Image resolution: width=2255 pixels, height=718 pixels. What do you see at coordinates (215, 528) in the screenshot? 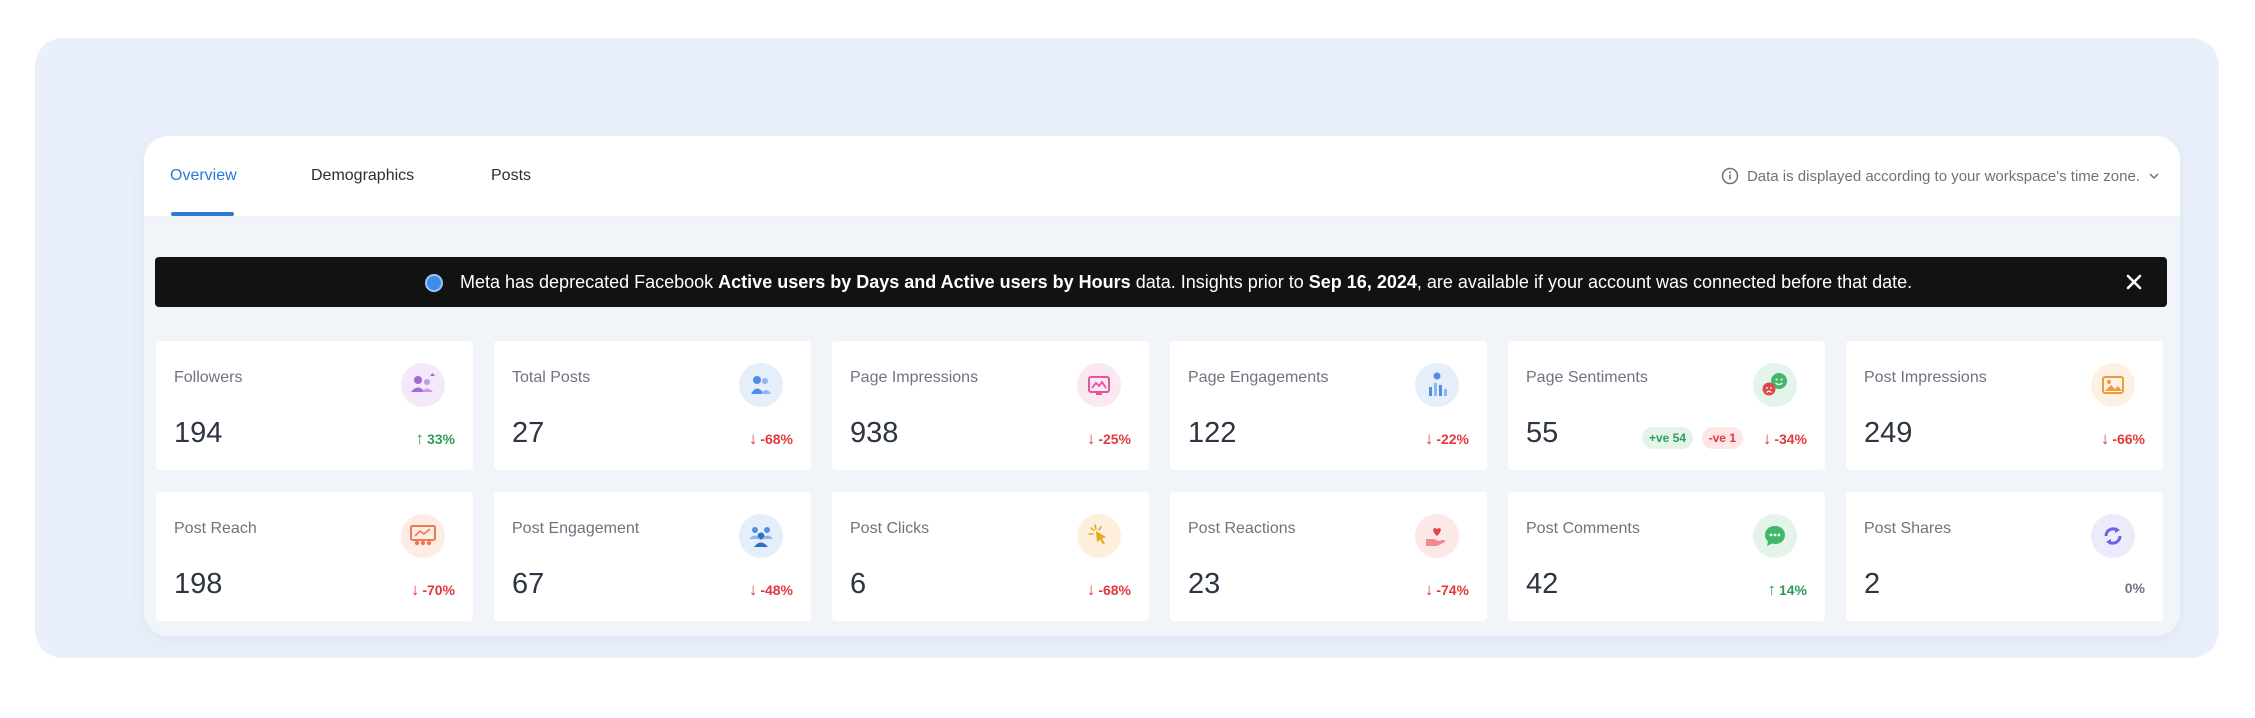
I see `metric-label: Post Reach` at bounding box center [215, 528].